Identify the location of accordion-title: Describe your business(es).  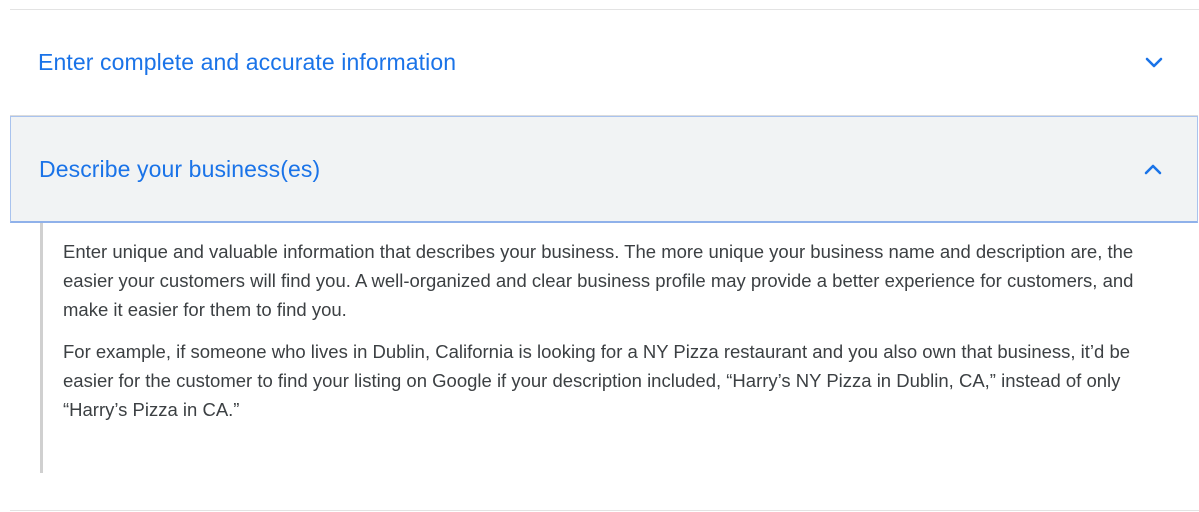
(180, 168).